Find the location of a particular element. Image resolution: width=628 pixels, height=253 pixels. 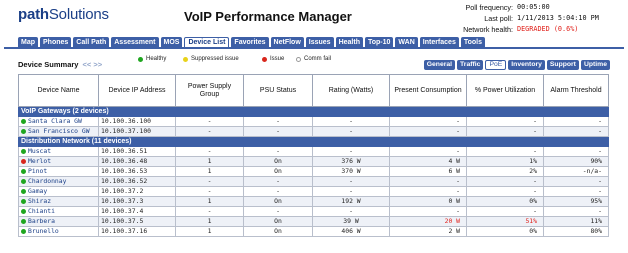

alarm-threshold-cell: 90% is located at coordinates (576, 161).